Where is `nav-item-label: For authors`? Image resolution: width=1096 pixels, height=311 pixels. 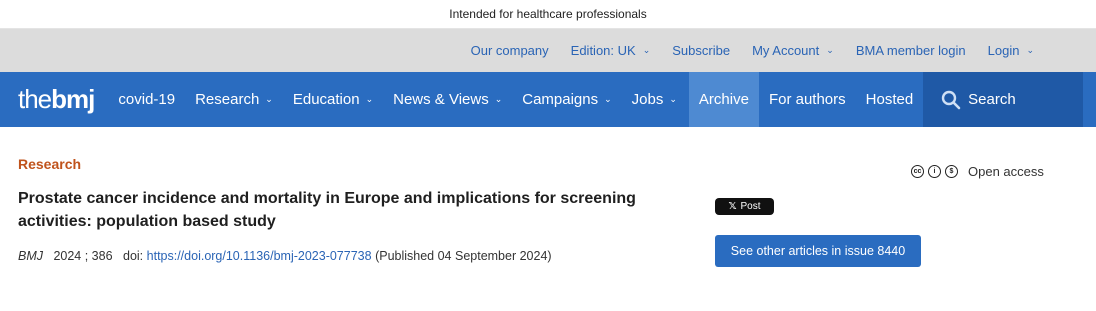 nav-item-label: For authors is located at coordinates (807, 99).